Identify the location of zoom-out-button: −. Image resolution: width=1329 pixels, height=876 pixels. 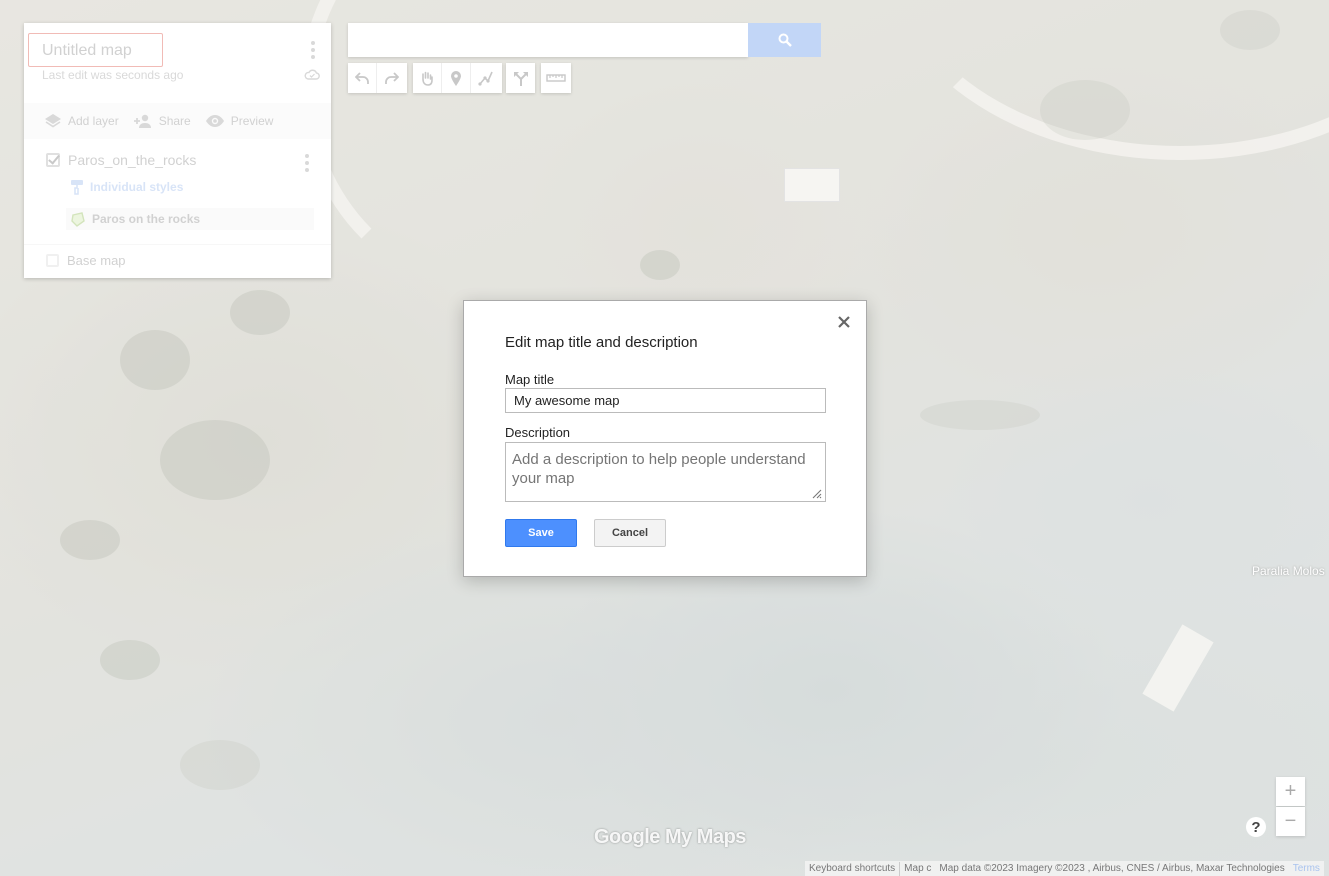
(1290, 821).